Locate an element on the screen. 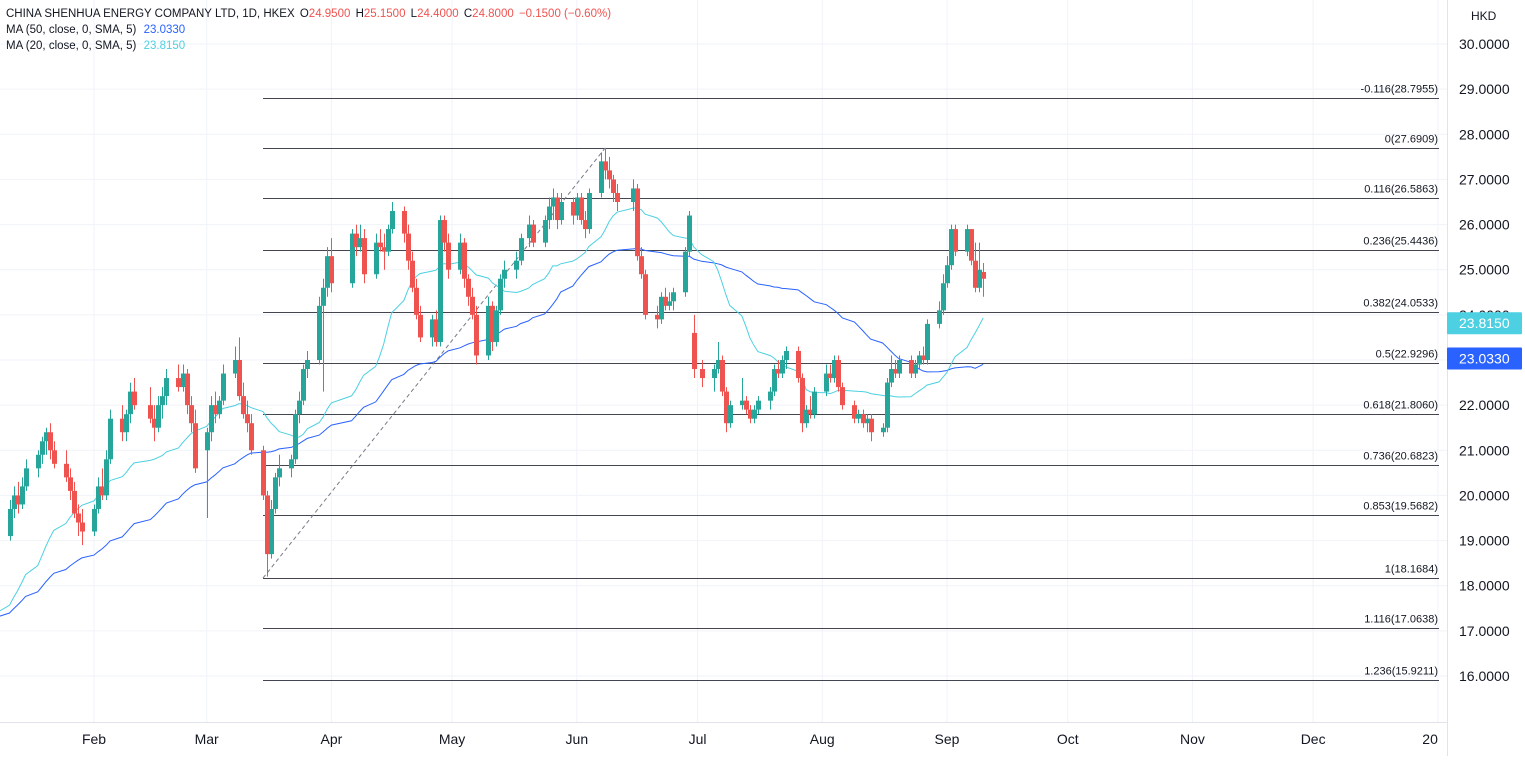 This screenshot has width=1525, height=761. time-tick-label: Jul is located at coordinates (698, 739).